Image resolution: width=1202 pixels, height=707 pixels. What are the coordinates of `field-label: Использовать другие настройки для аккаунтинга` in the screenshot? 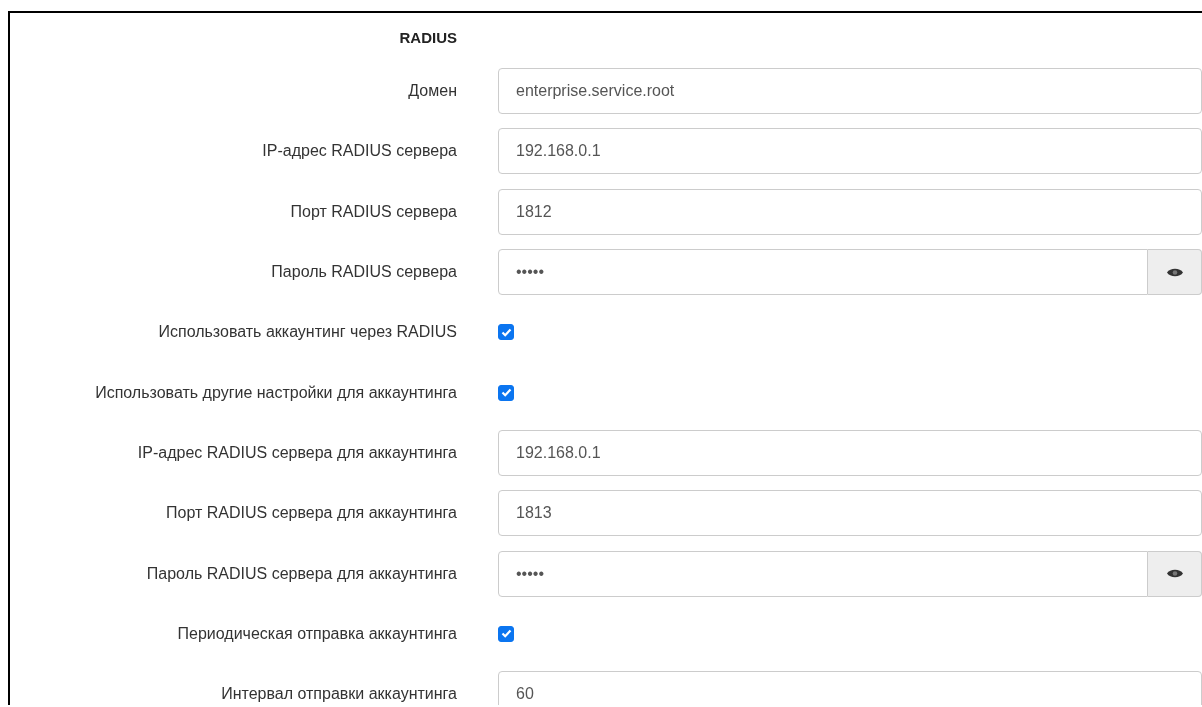 It's located at (275, 392).